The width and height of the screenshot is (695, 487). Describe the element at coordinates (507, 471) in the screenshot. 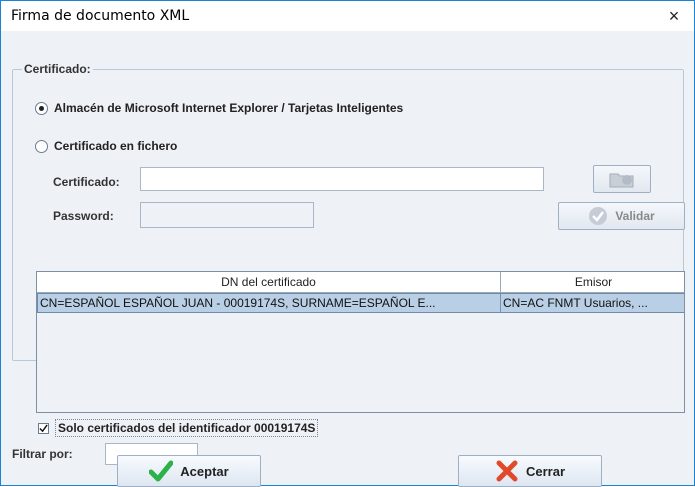

I see `x-mark-icon` at that location.